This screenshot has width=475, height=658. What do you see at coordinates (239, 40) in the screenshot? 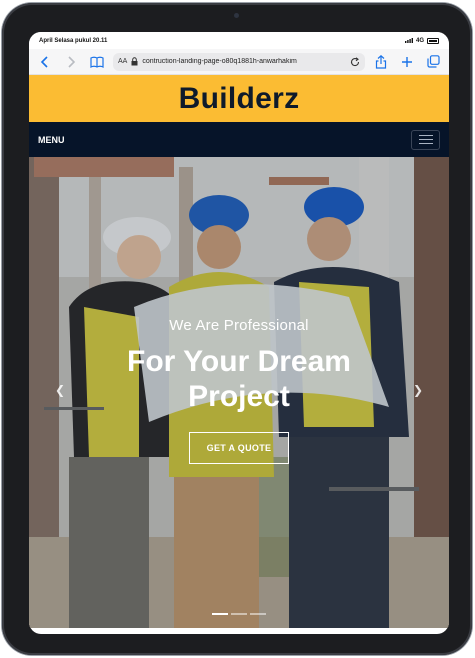
I see `status-bar: April Selasa pukul 20.11 4G` at bounding box center [239, 40].